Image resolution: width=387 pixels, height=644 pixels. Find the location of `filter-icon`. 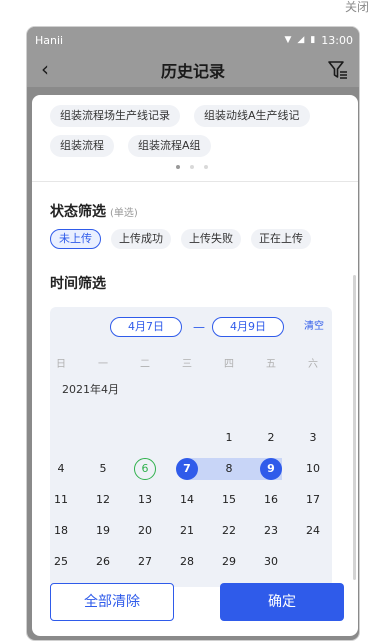

filter-icon is located at coordinates (338, 70).